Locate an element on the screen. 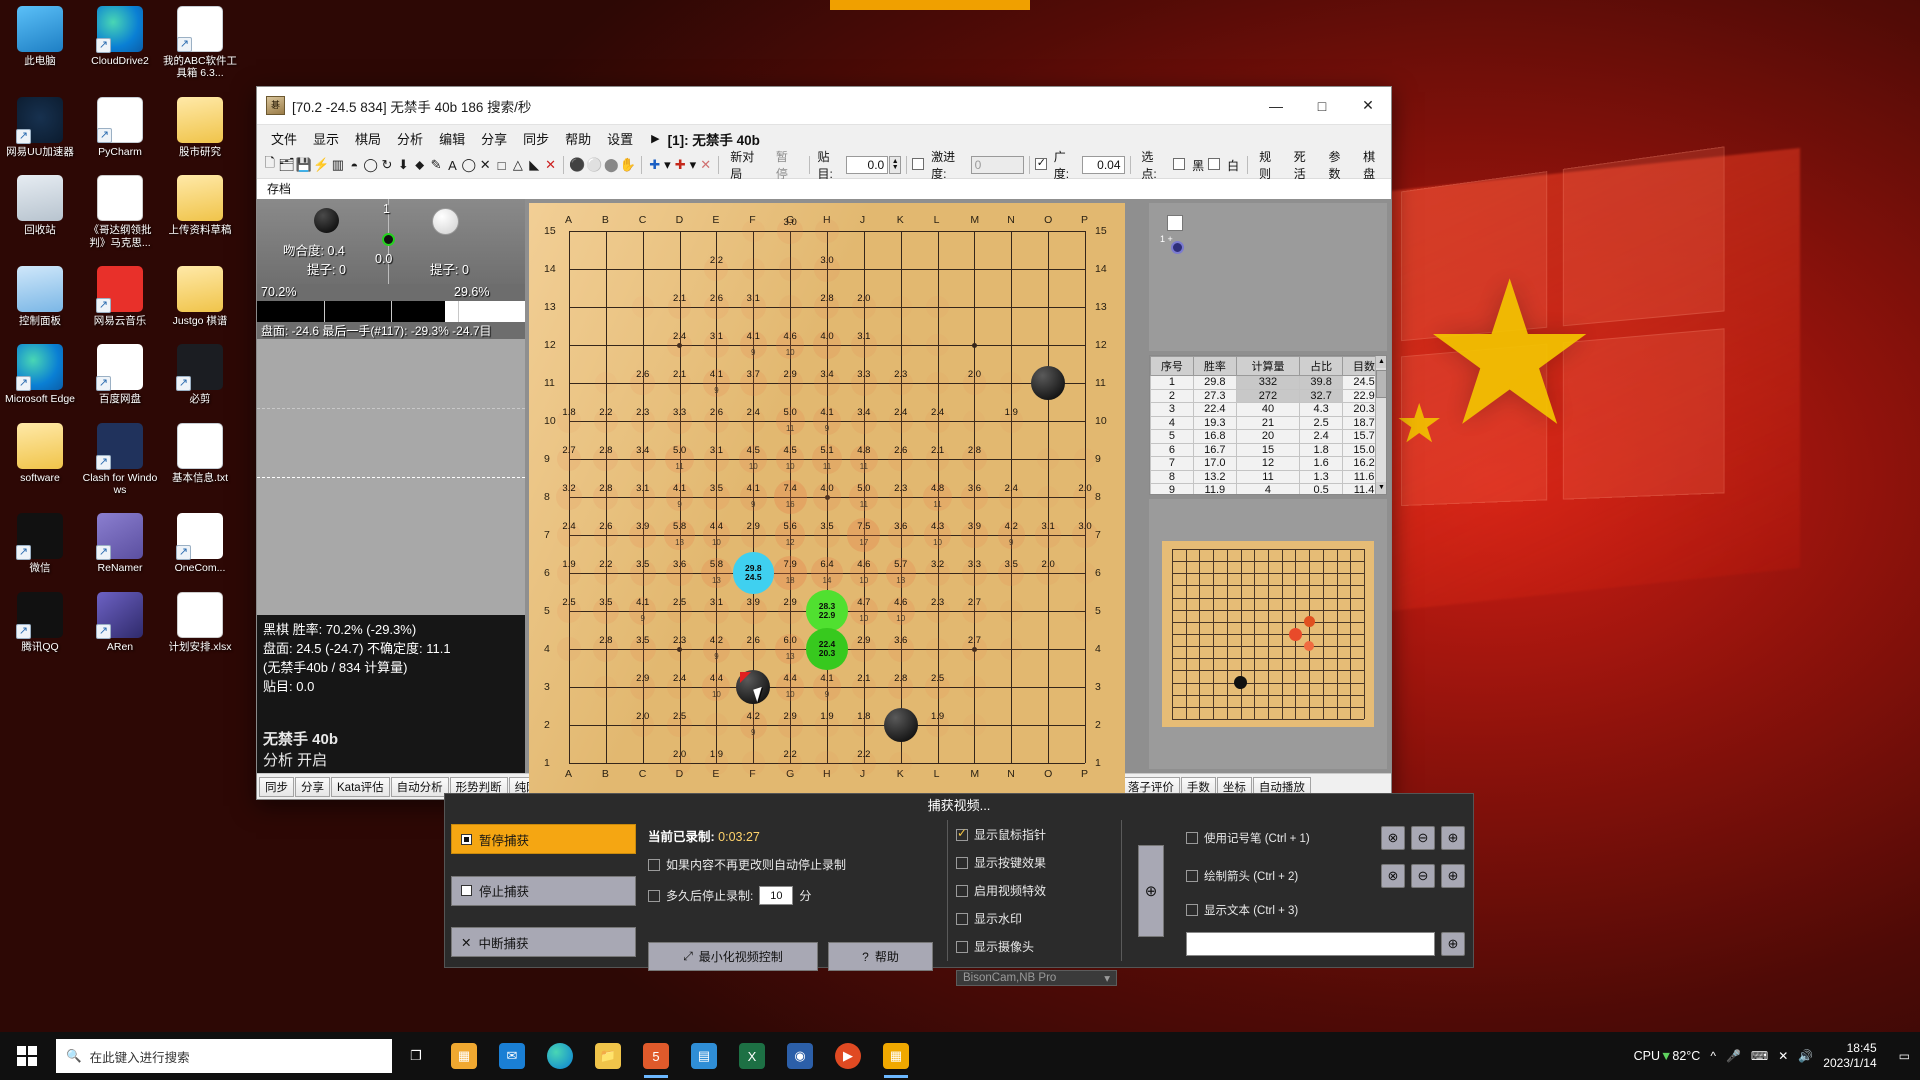 This screenshot has height=1080, width=1920. quick-icon: ⚡ is located at coordinates (321, 165).